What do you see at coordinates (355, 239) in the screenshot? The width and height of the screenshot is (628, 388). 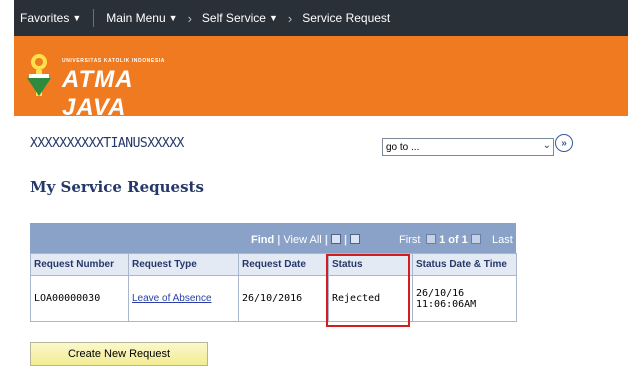 I see `download-icon` at bounding box center [355, 239].